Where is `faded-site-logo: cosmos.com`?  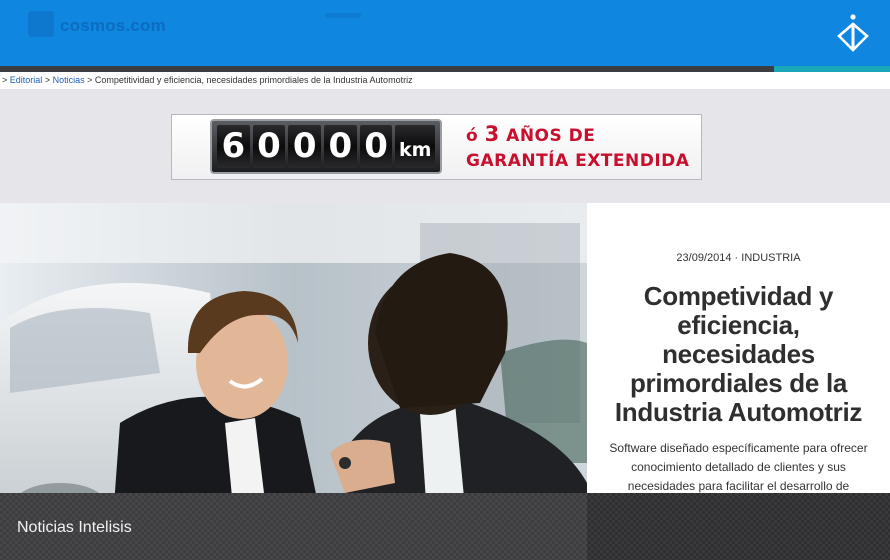
faded-site-logo: cosmos.com is located at coordinates (97, 24).